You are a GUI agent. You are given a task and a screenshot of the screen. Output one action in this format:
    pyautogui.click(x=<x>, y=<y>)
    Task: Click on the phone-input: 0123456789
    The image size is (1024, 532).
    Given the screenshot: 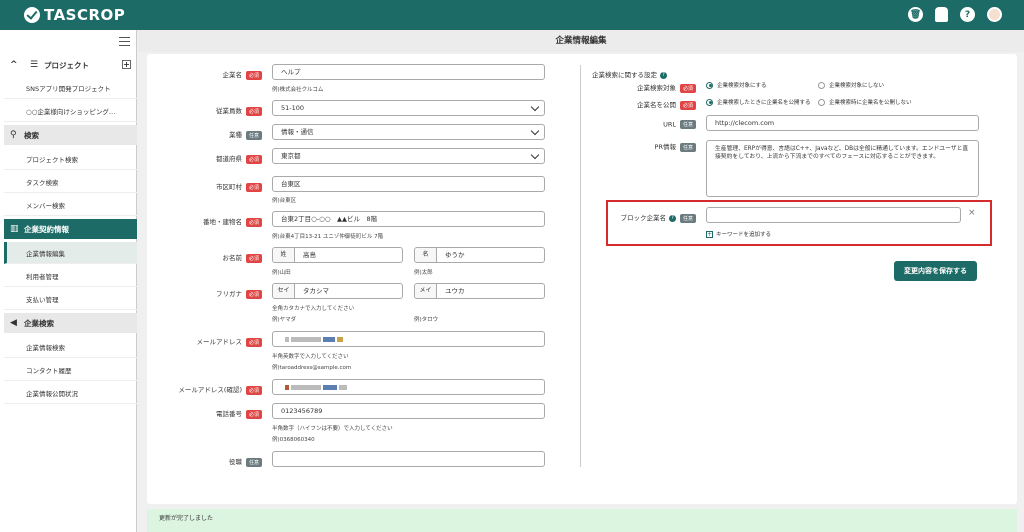 What is the action you would take?
    pyautogui.click(x=408, y=411)
    